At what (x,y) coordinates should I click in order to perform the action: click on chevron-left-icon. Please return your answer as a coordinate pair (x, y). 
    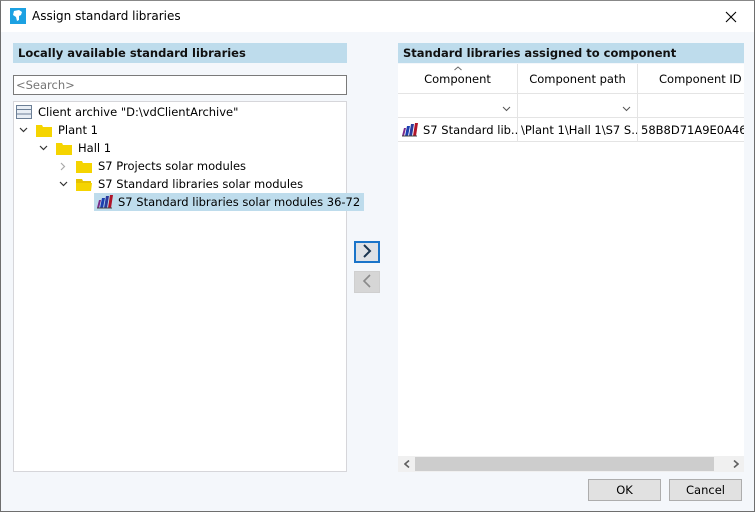
    Looking at the image, I should click on (367, 282).